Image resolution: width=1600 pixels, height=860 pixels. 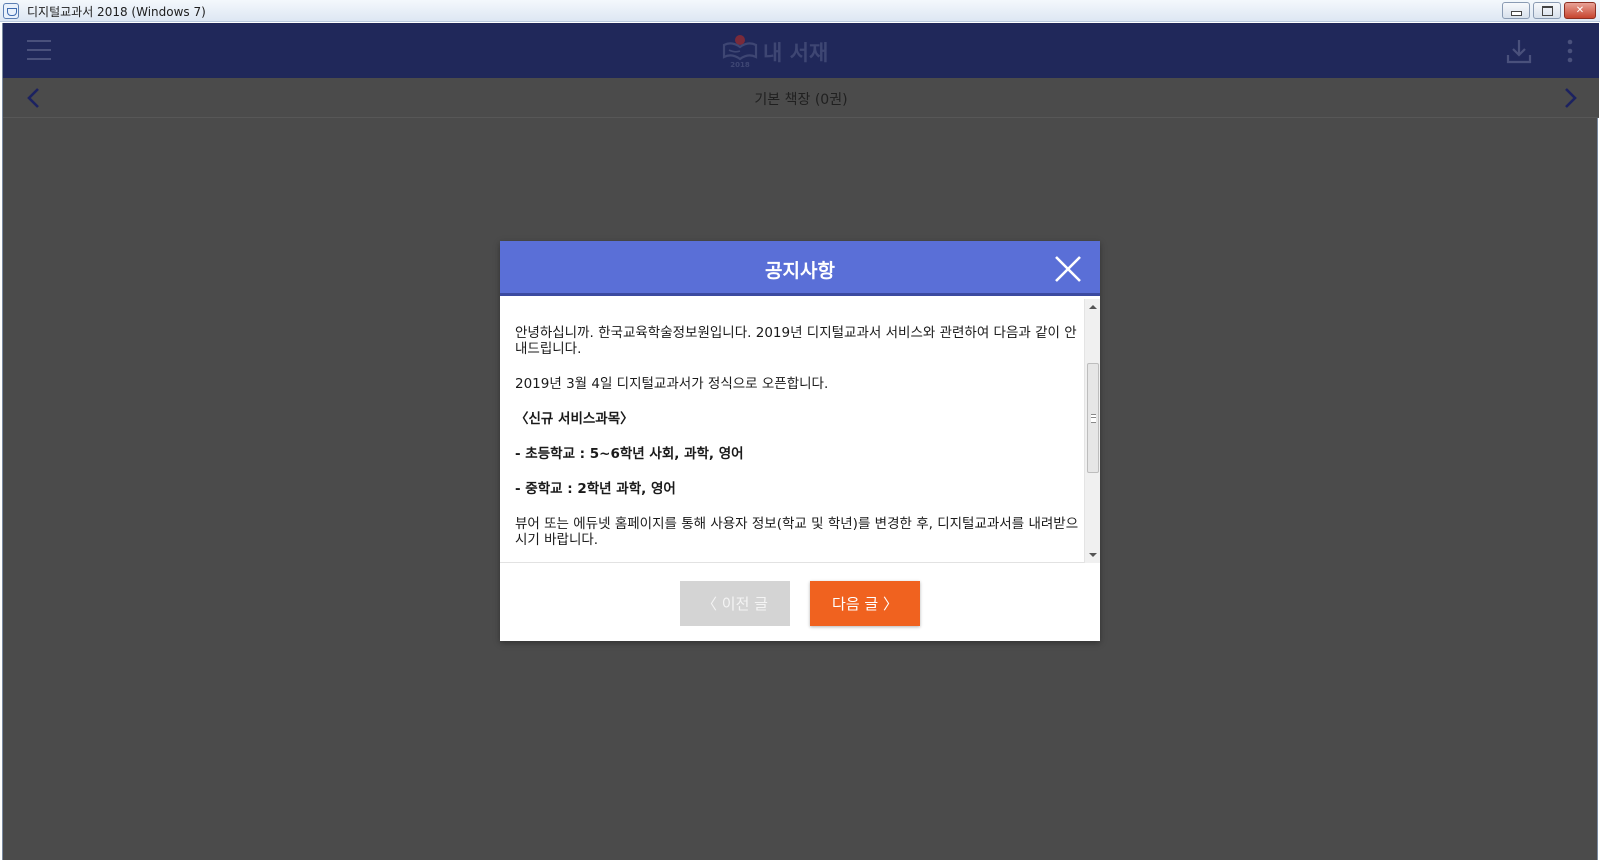 I want to click on book-logo-icon: 2018, so click(x=740, y=52).